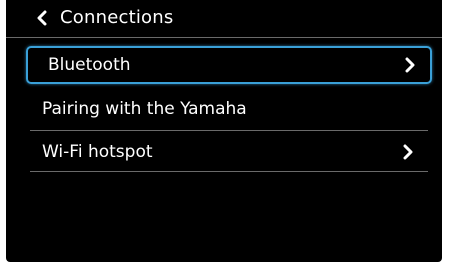 This screenshot has height=264, width=450. Describe the element at coordinates (144, 109) in the screenshot. I see `menu-item-label: Pairing with the Yamaha` at that location.